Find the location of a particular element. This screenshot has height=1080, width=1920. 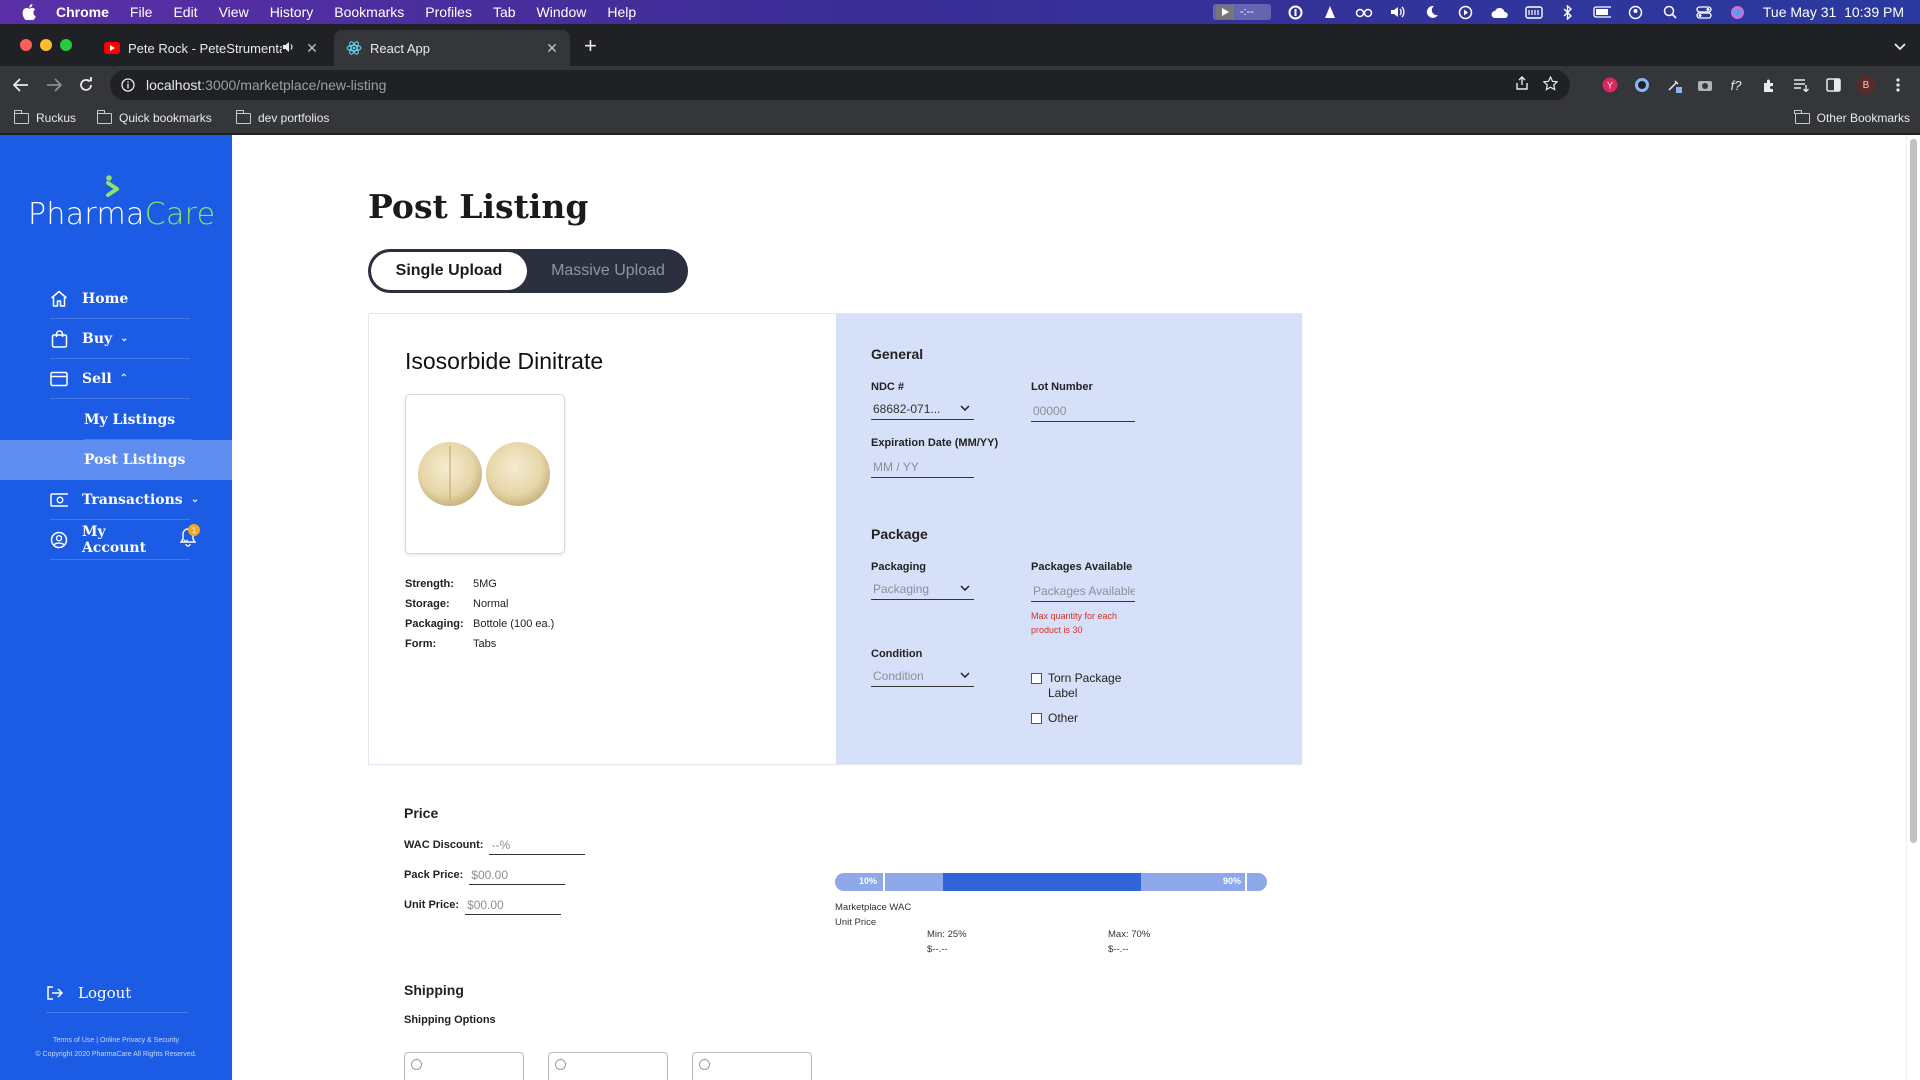

page-scrollbar is located at coordinates (1913, 607).